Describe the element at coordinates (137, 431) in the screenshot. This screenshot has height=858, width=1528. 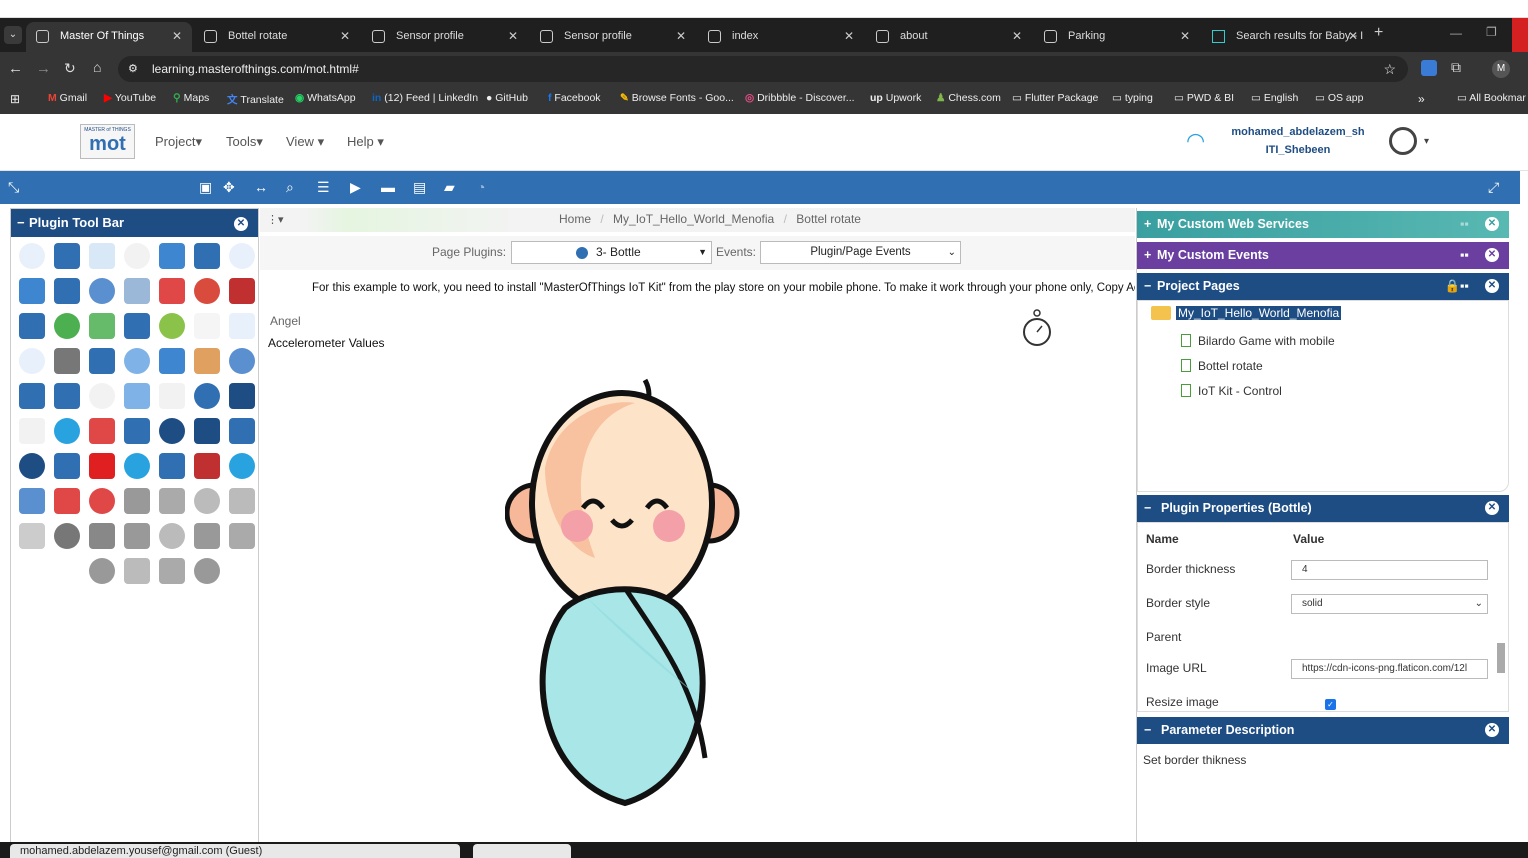
I see `help-plugin-icon` at that location.